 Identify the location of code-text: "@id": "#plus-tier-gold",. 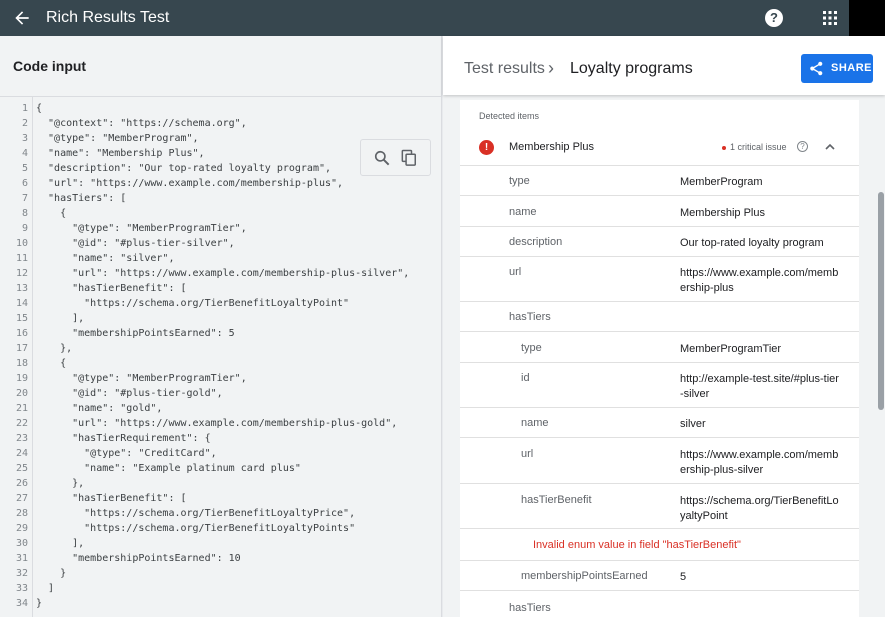
(129, 393).